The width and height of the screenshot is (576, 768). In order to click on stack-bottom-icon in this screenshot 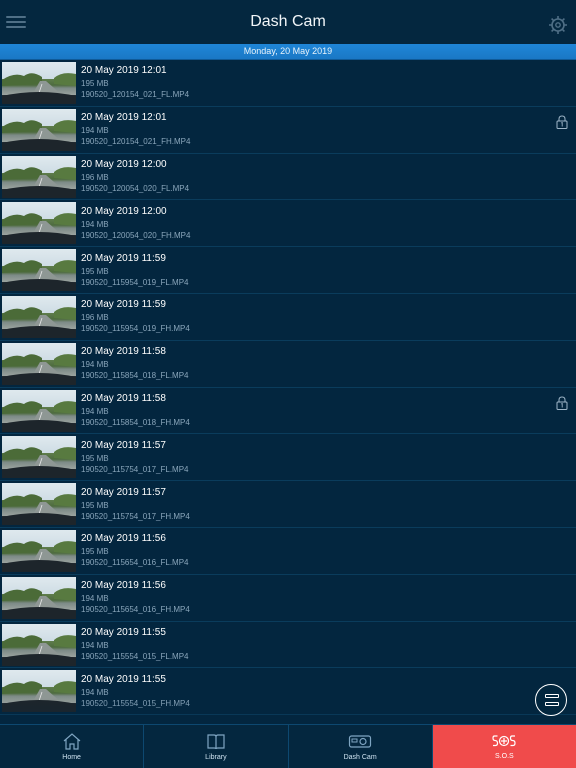, I will do `click(552, 704)`.